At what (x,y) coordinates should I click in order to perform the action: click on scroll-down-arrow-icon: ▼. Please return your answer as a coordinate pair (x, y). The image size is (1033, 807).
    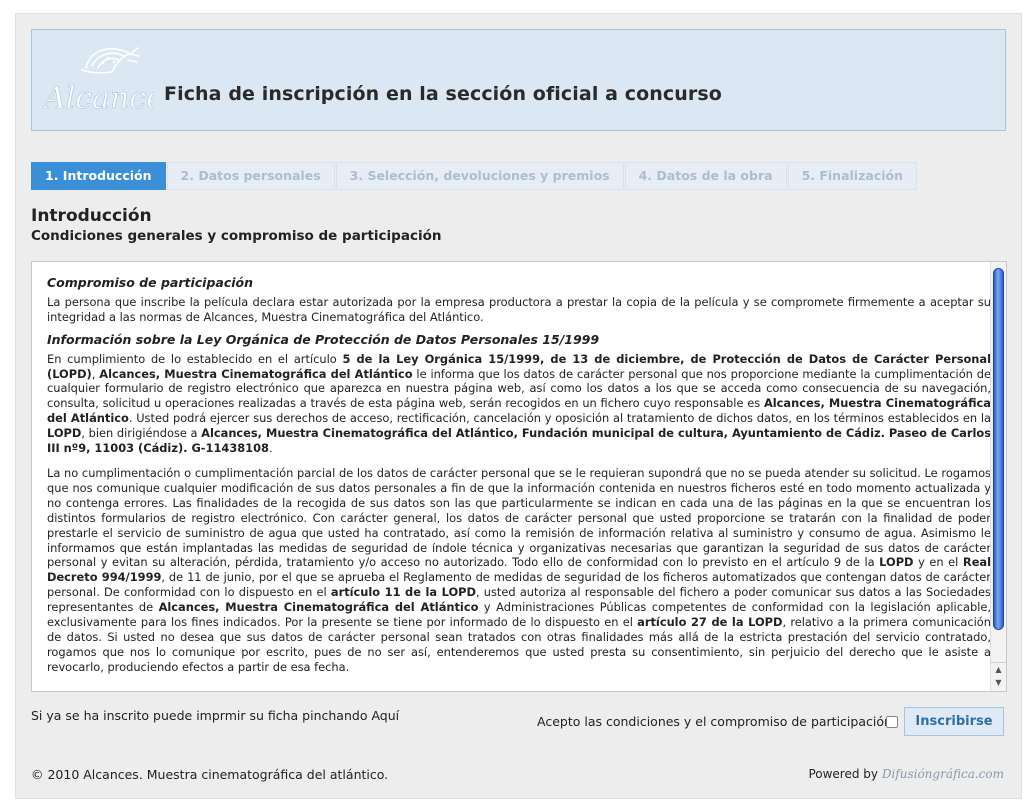
    Looking at the image, I should click on (998, 683).